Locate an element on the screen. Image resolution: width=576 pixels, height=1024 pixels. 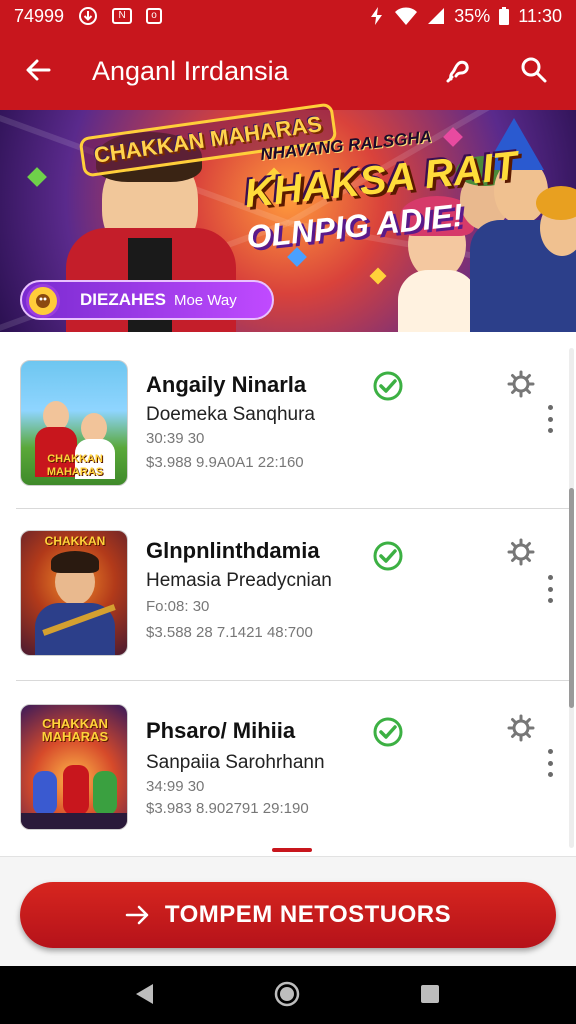
nav-home-button is located at coordinates (287, 996).